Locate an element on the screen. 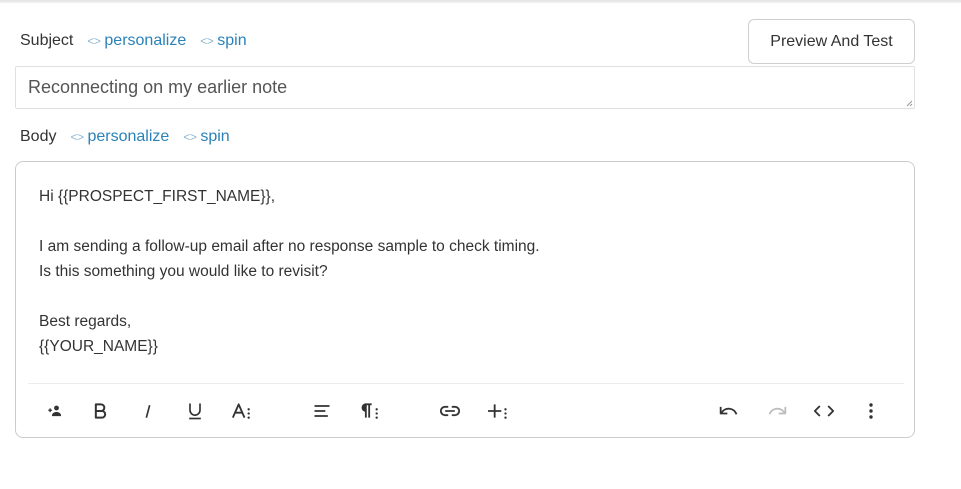 Image resolution: width=961 pixels, height=489 pixels. undo-icon is located at coordinates (728, 410).